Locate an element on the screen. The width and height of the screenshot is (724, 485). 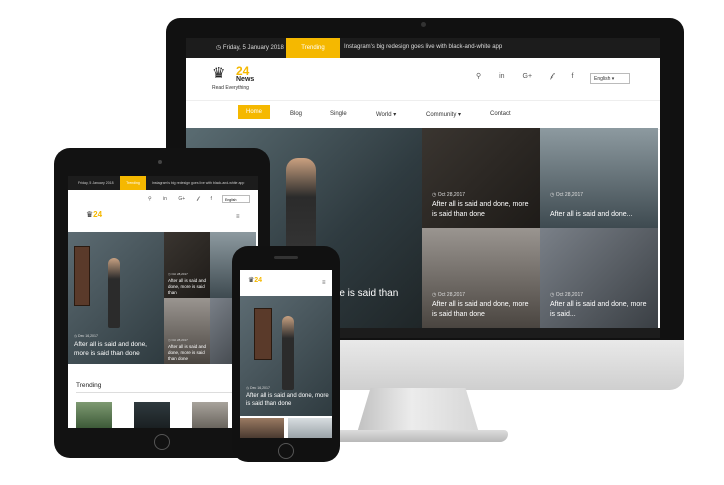
clock-icon: ◷ is located at coordinates (219, 48).